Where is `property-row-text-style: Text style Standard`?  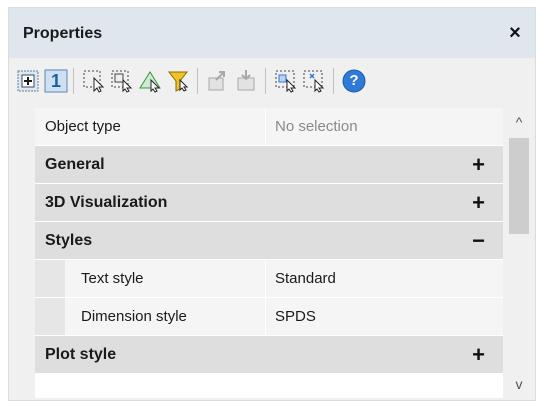 property-row-text-style: Text style Standard is located at coordinates (269, 279).